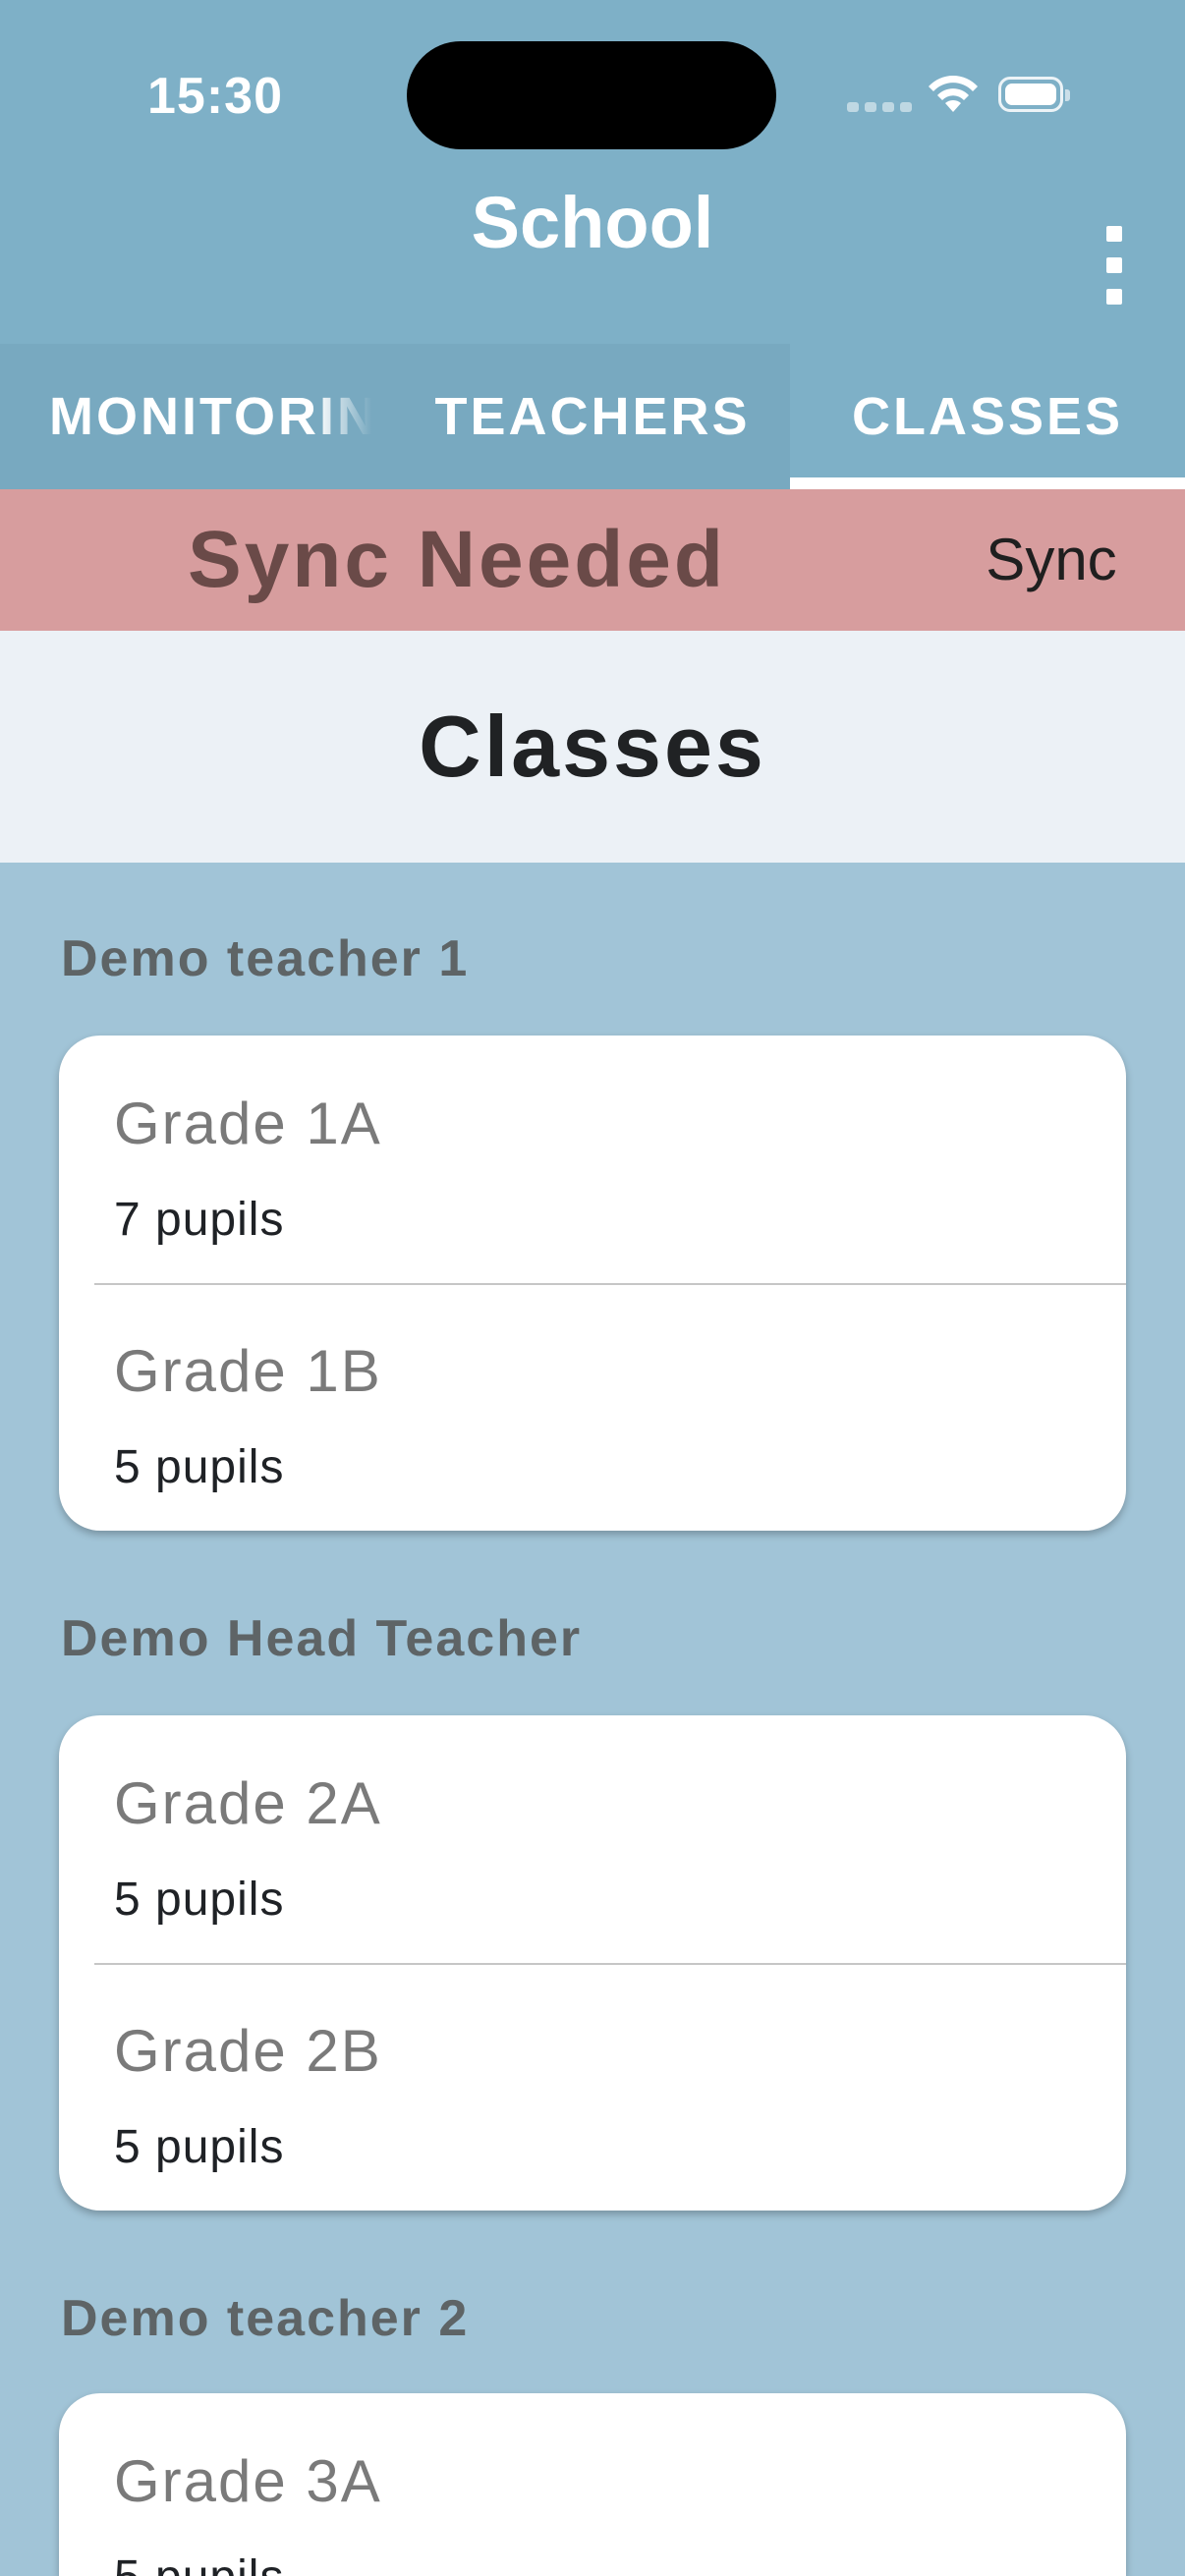  I want to click on status-icons, so click(965, 96).